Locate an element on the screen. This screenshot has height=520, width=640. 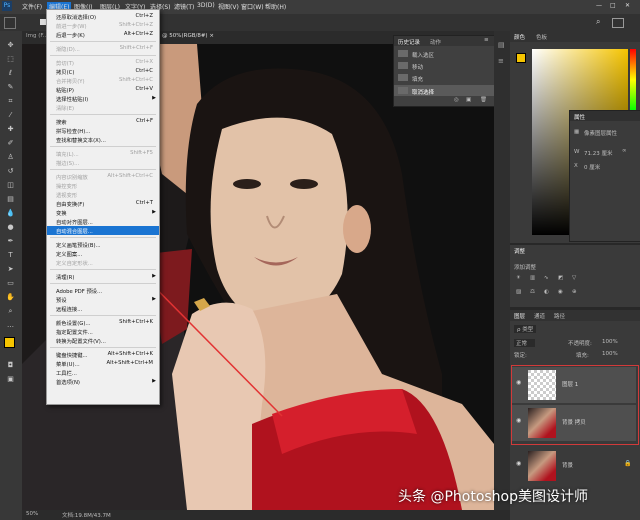
trash-icon: 🗑 is located at coordinates (483, 100).